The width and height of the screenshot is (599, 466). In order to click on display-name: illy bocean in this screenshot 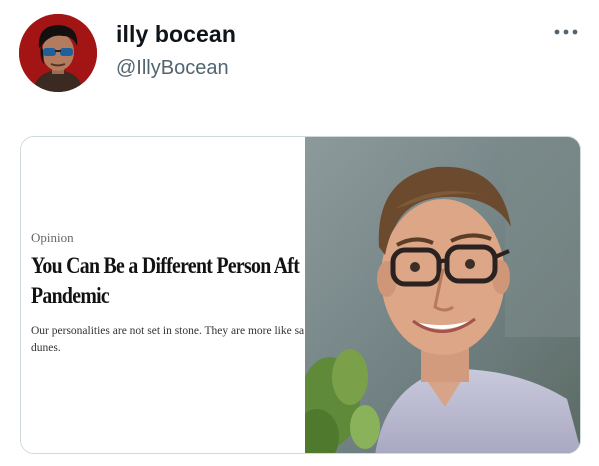, I will do `click(176, 34)`.